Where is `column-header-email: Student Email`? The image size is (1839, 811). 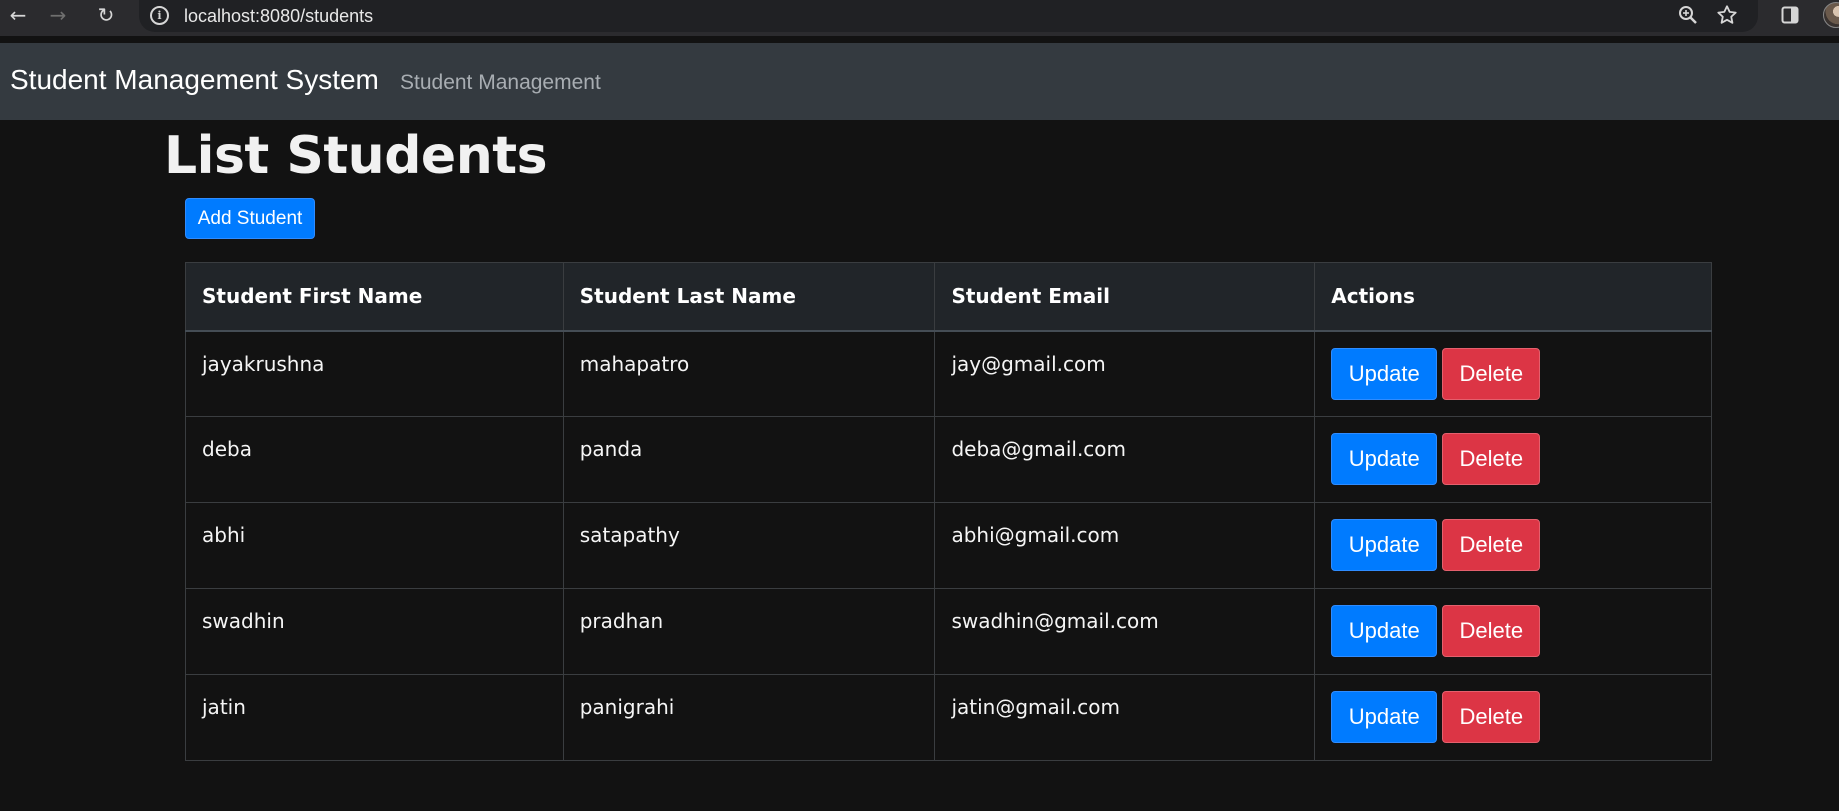 column-header-email: Student Email is located at coordinates (1125, 297).